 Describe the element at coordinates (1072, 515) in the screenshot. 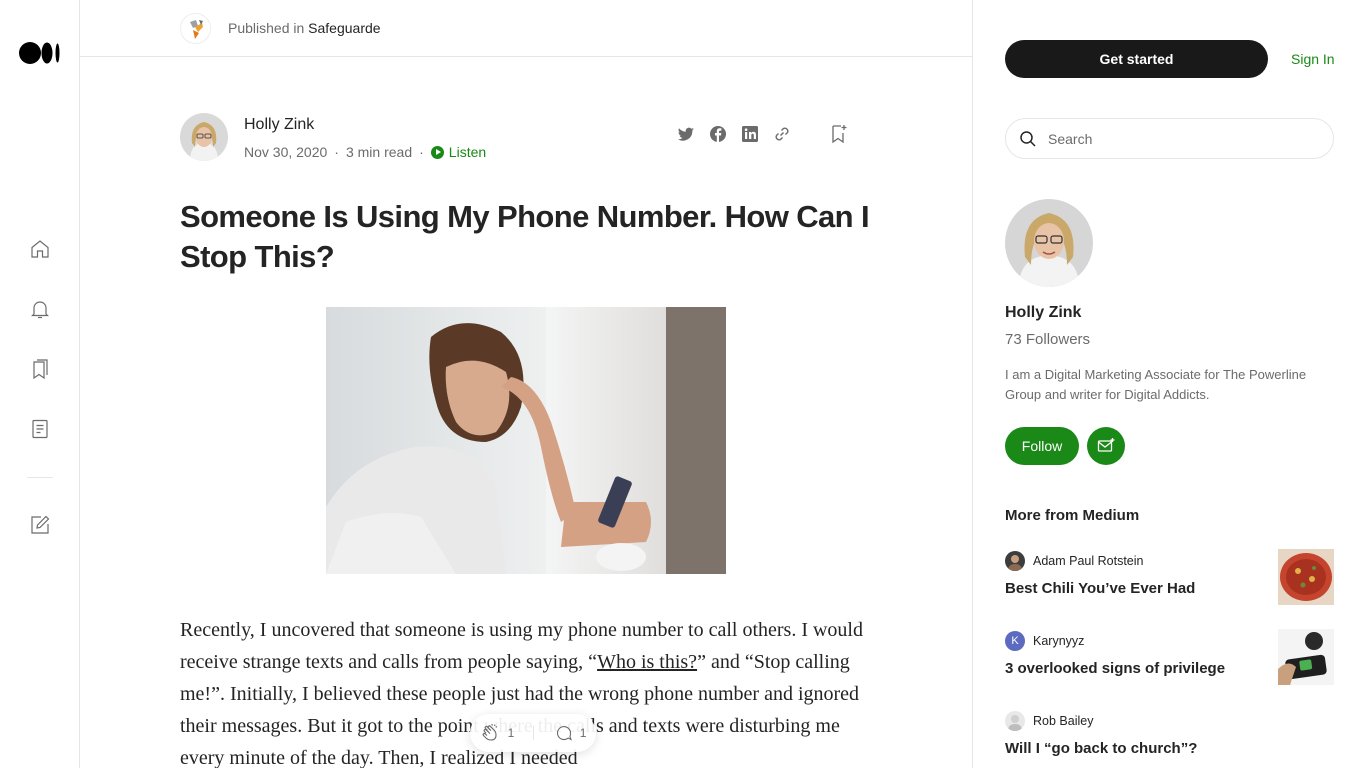

I see `more-from-medium-heading: More from Medium` at that location.